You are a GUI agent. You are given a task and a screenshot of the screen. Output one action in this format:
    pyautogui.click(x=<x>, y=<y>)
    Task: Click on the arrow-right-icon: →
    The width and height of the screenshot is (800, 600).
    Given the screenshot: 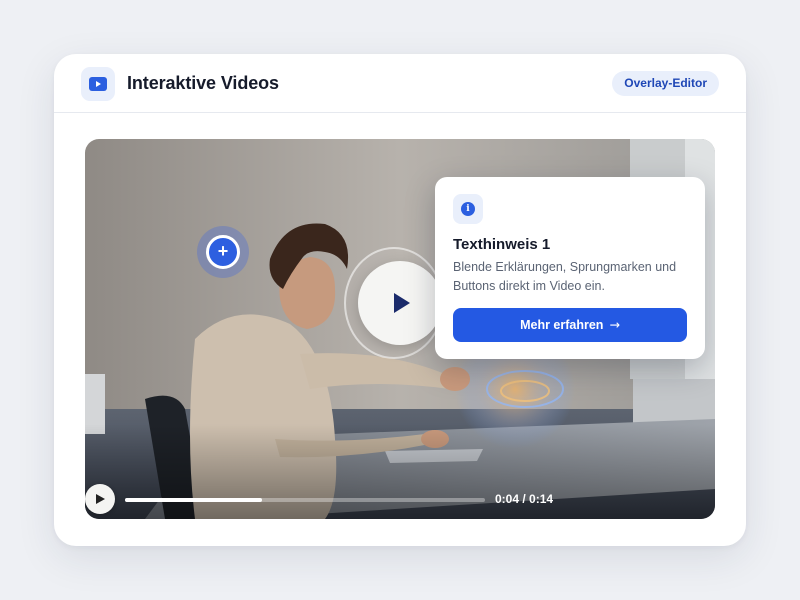 What is the action you would take?
    pyautogui.click(x=614, y=324)
    